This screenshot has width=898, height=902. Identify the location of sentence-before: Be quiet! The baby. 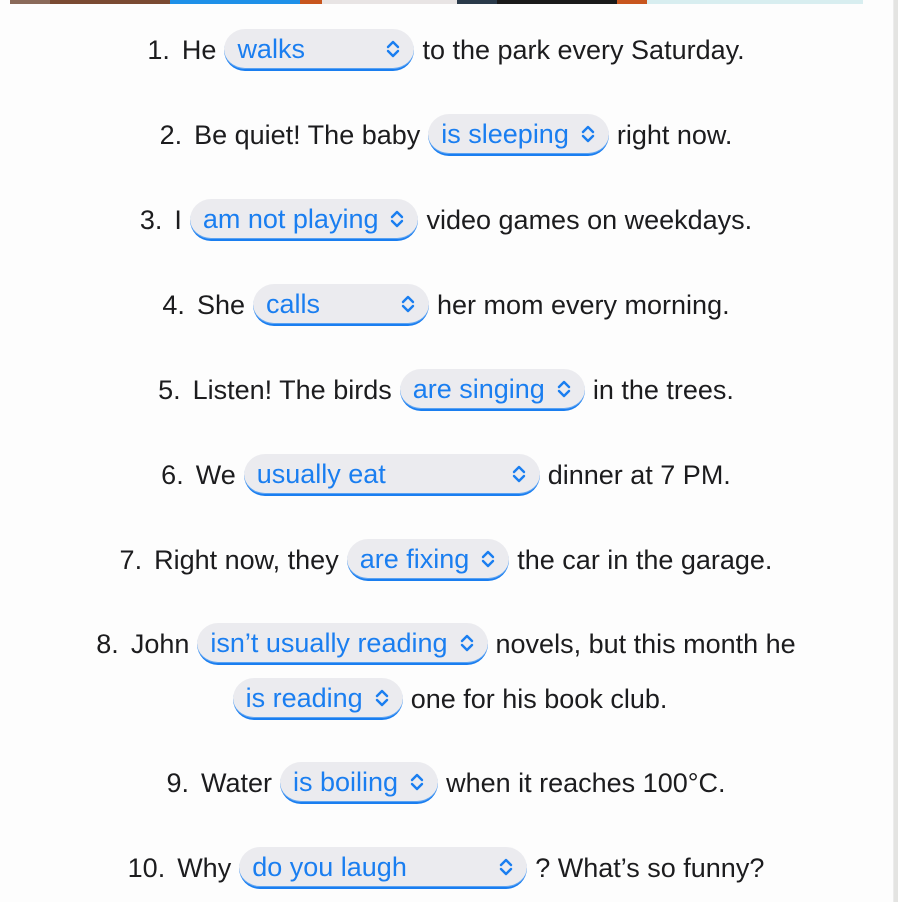
(307, 134).